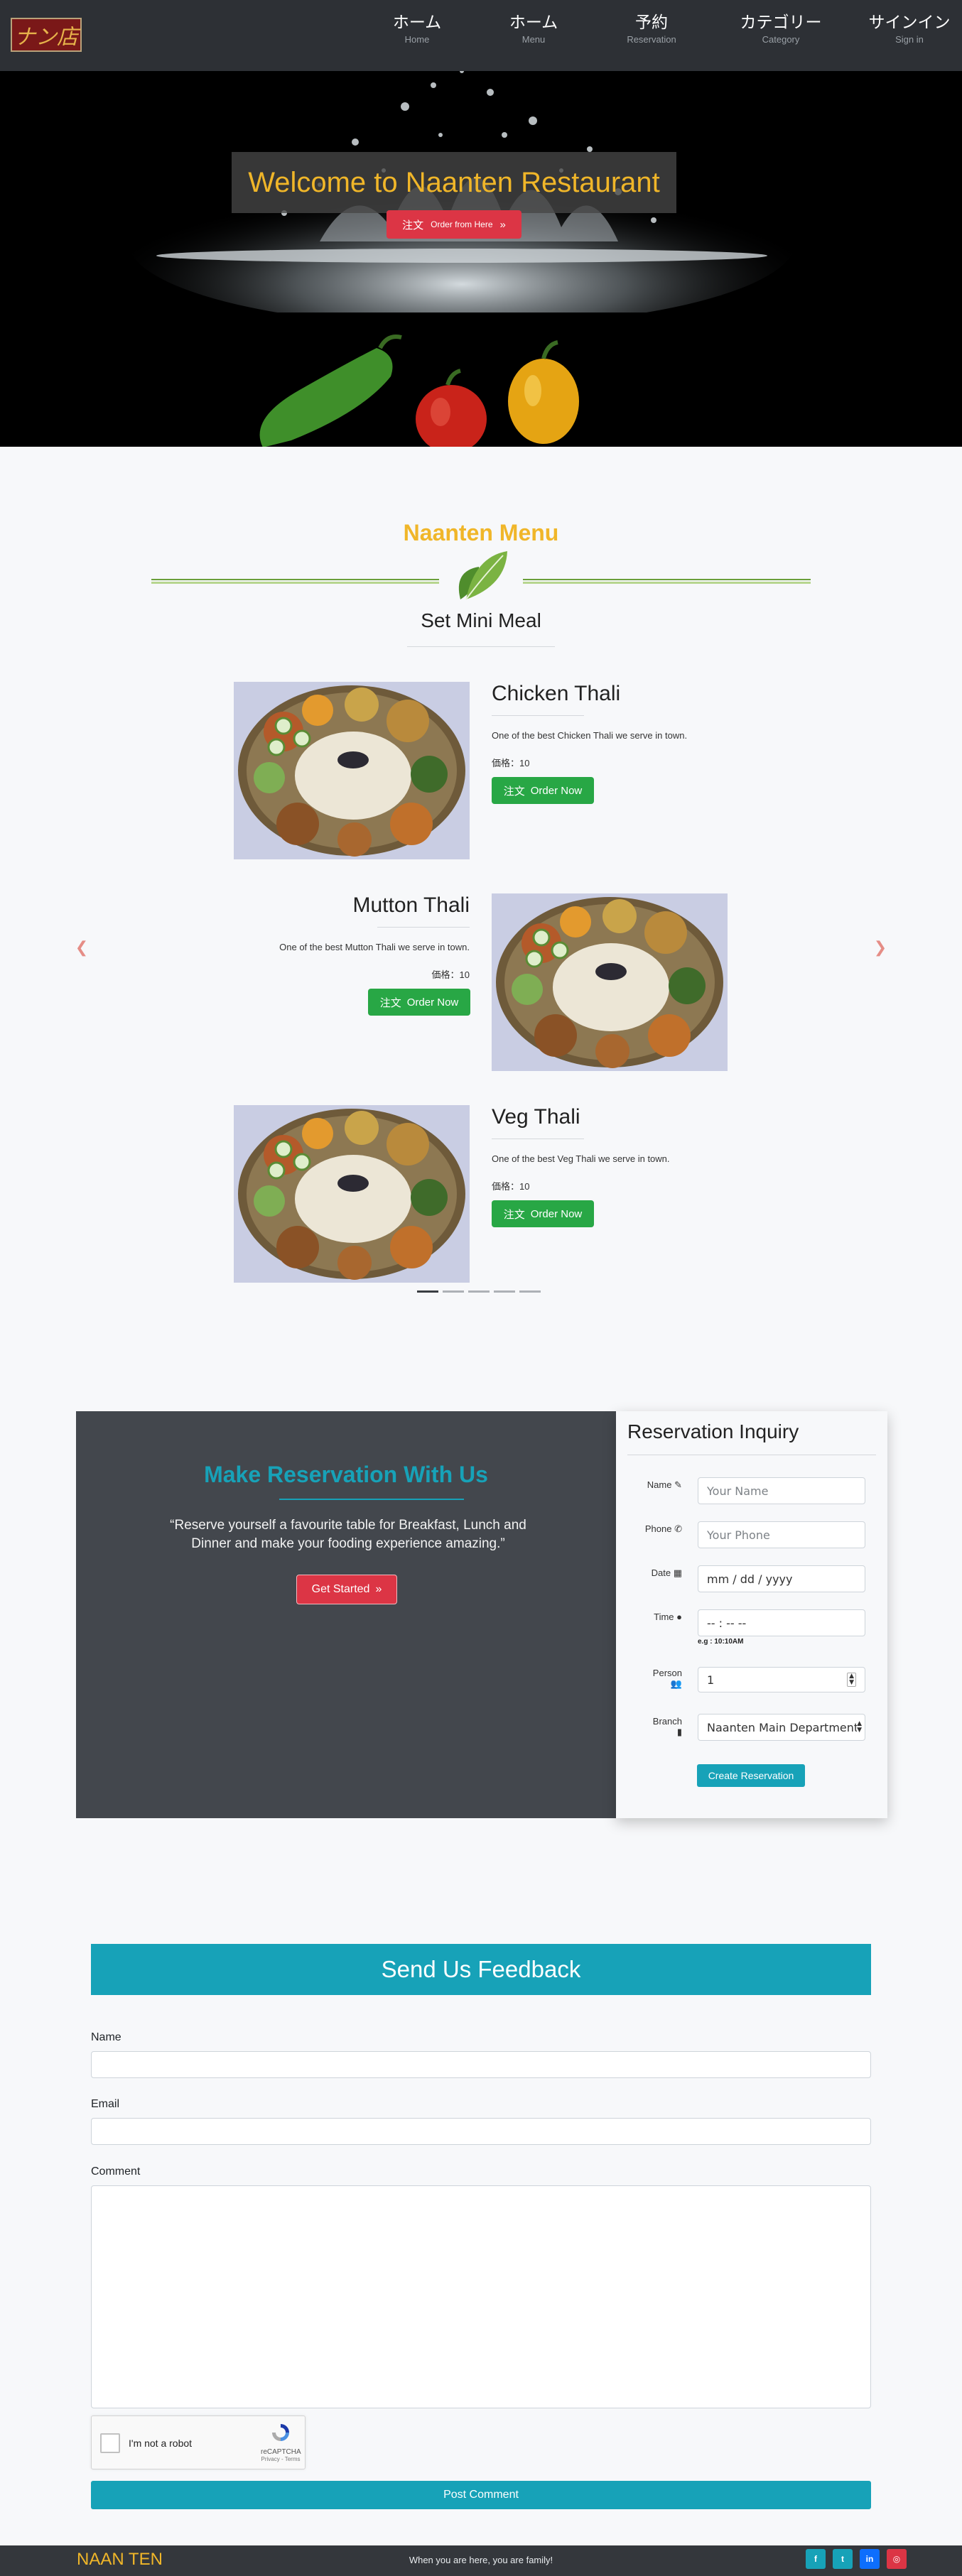 This screenshot has height=2576, width=962. What do you see at coordinates (481, 647) in the screenshot?
I see `menu-subtitle-underline` at bounding box center [481, 647].